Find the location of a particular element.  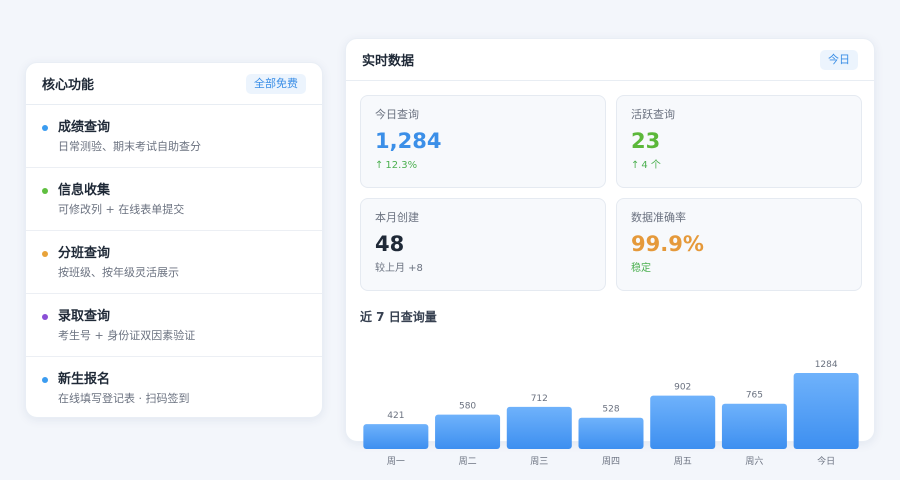

stat-value: 1,284 is located at coordinates (408, 141).